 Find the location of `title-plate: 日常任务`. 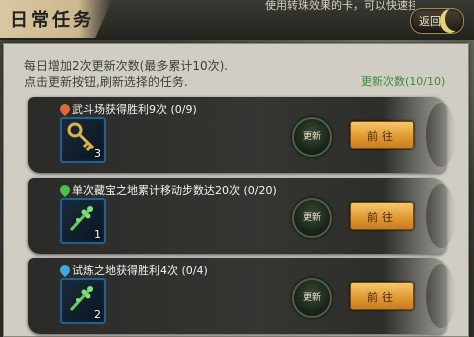

title-plate: 日常任务 is located at coordinates (56, 19).